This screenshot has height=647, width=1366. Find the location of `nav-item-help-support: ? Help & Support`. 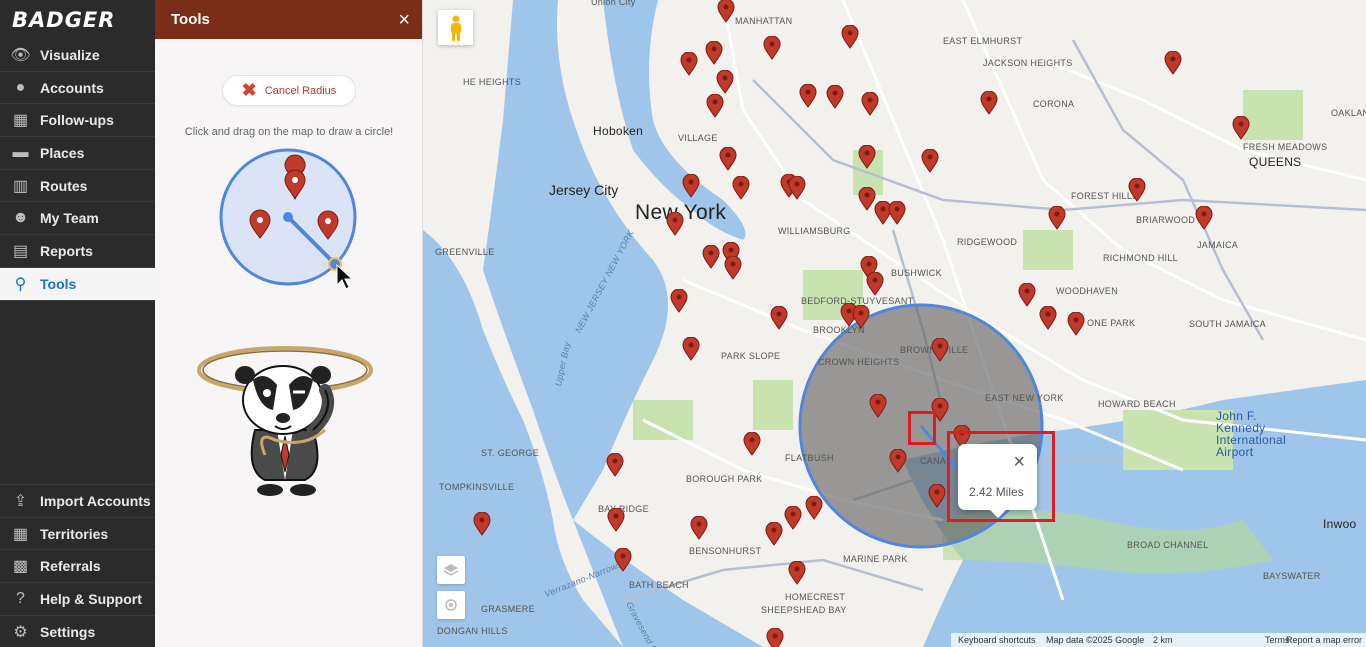

nav-item-help-support: ? Help & Support is located at coordinates (77, 598).